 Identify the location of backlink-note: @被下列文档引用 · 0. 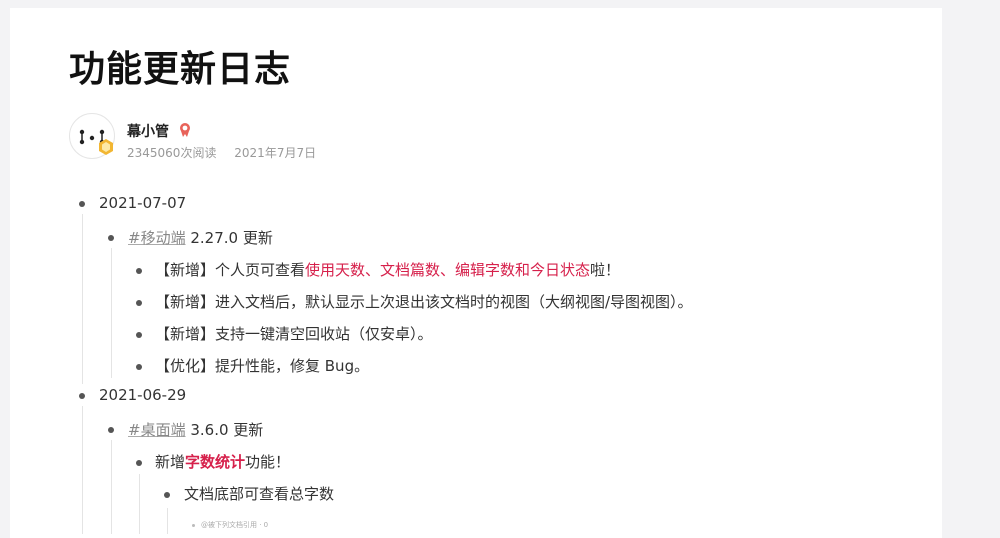
(235, 525).